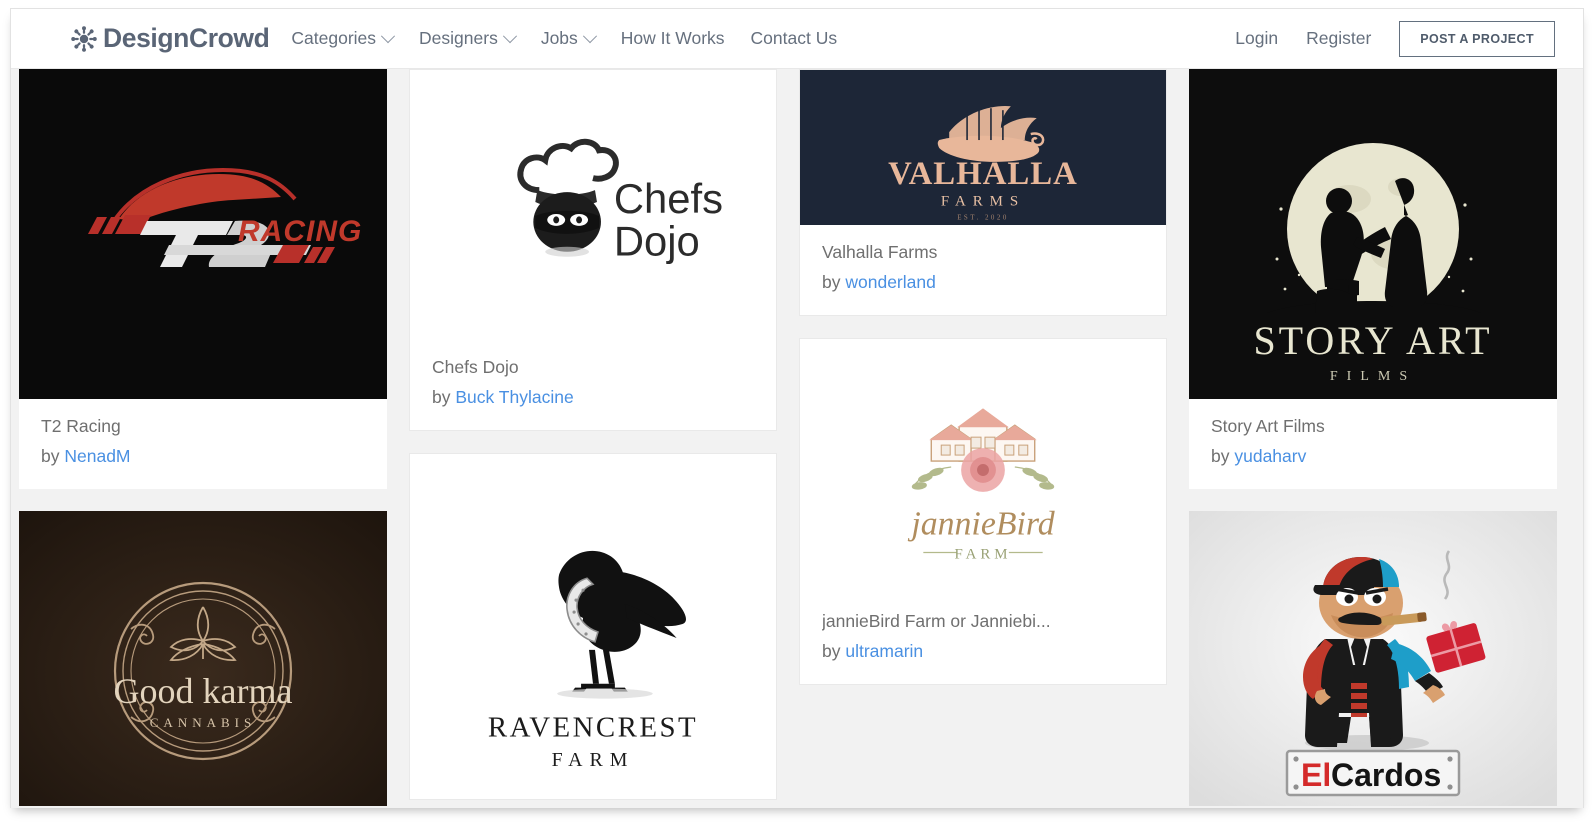 The height and width of the screenshot is (826, 1594). I want to click on valhalla-text: VALHALLA, so click(983, 174).